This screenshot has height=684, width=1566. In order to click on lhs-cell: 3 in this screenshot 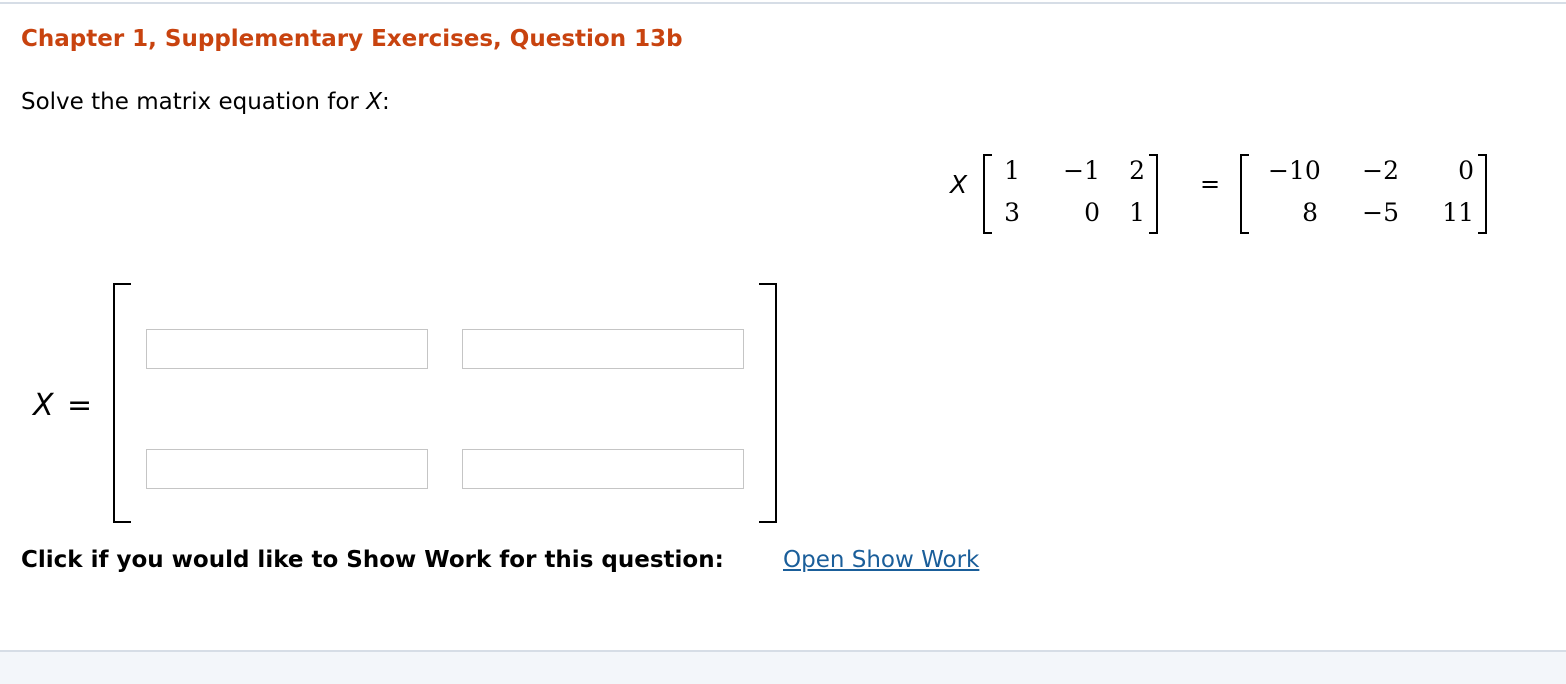, I will do `click(1012, 212)`.